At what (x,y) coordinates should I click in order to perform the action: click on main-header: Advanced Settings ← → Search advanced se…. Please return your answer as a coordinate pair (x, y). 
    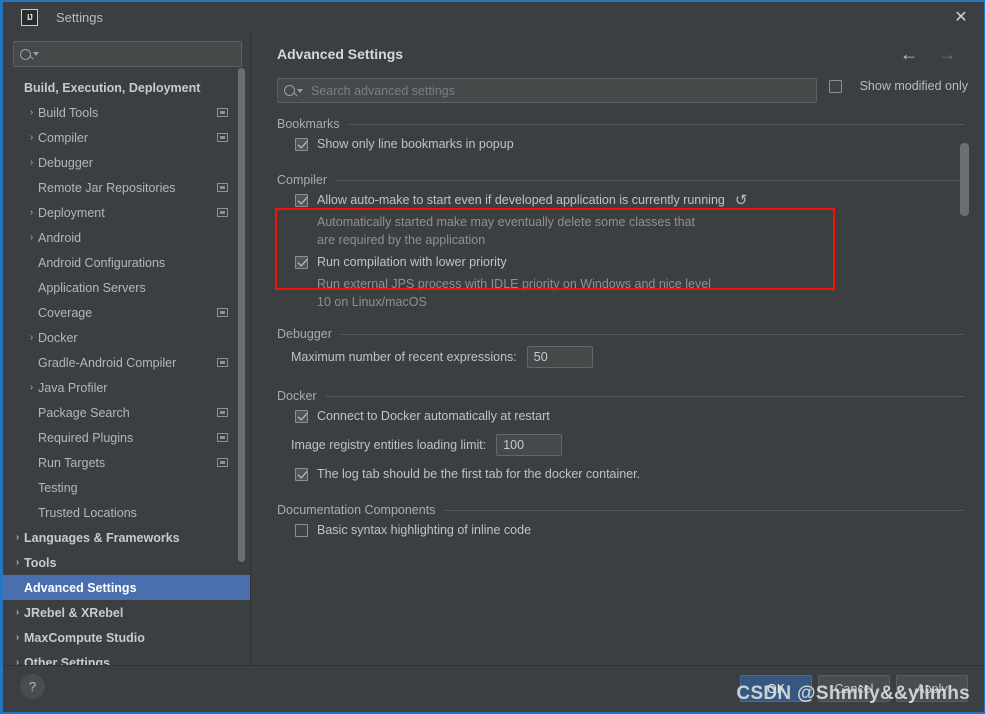
    Looking at the image, I should click on (617, 68).